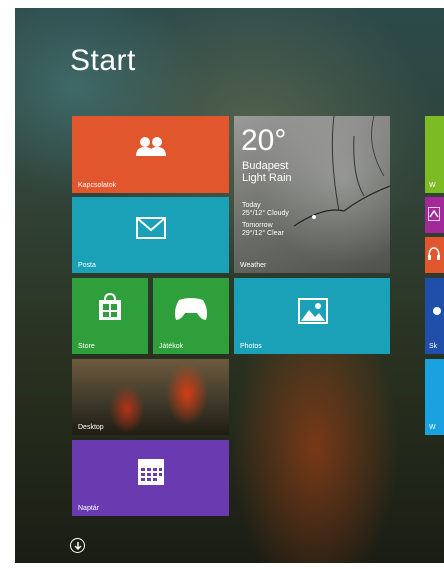 The width and height of the screenshot is (444, 569). What do you see at coordinates (264, 140) in the screenshot?
I see `weather-temperature: 20°` at bounding box center [264, 140].